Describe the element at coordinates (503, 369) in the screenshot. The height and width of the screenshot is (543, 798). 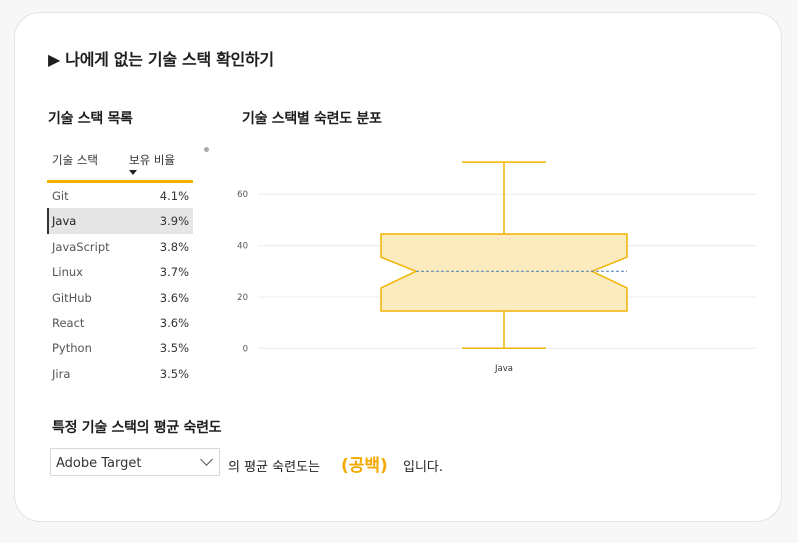
I see `x-category-label: Java` at that location.